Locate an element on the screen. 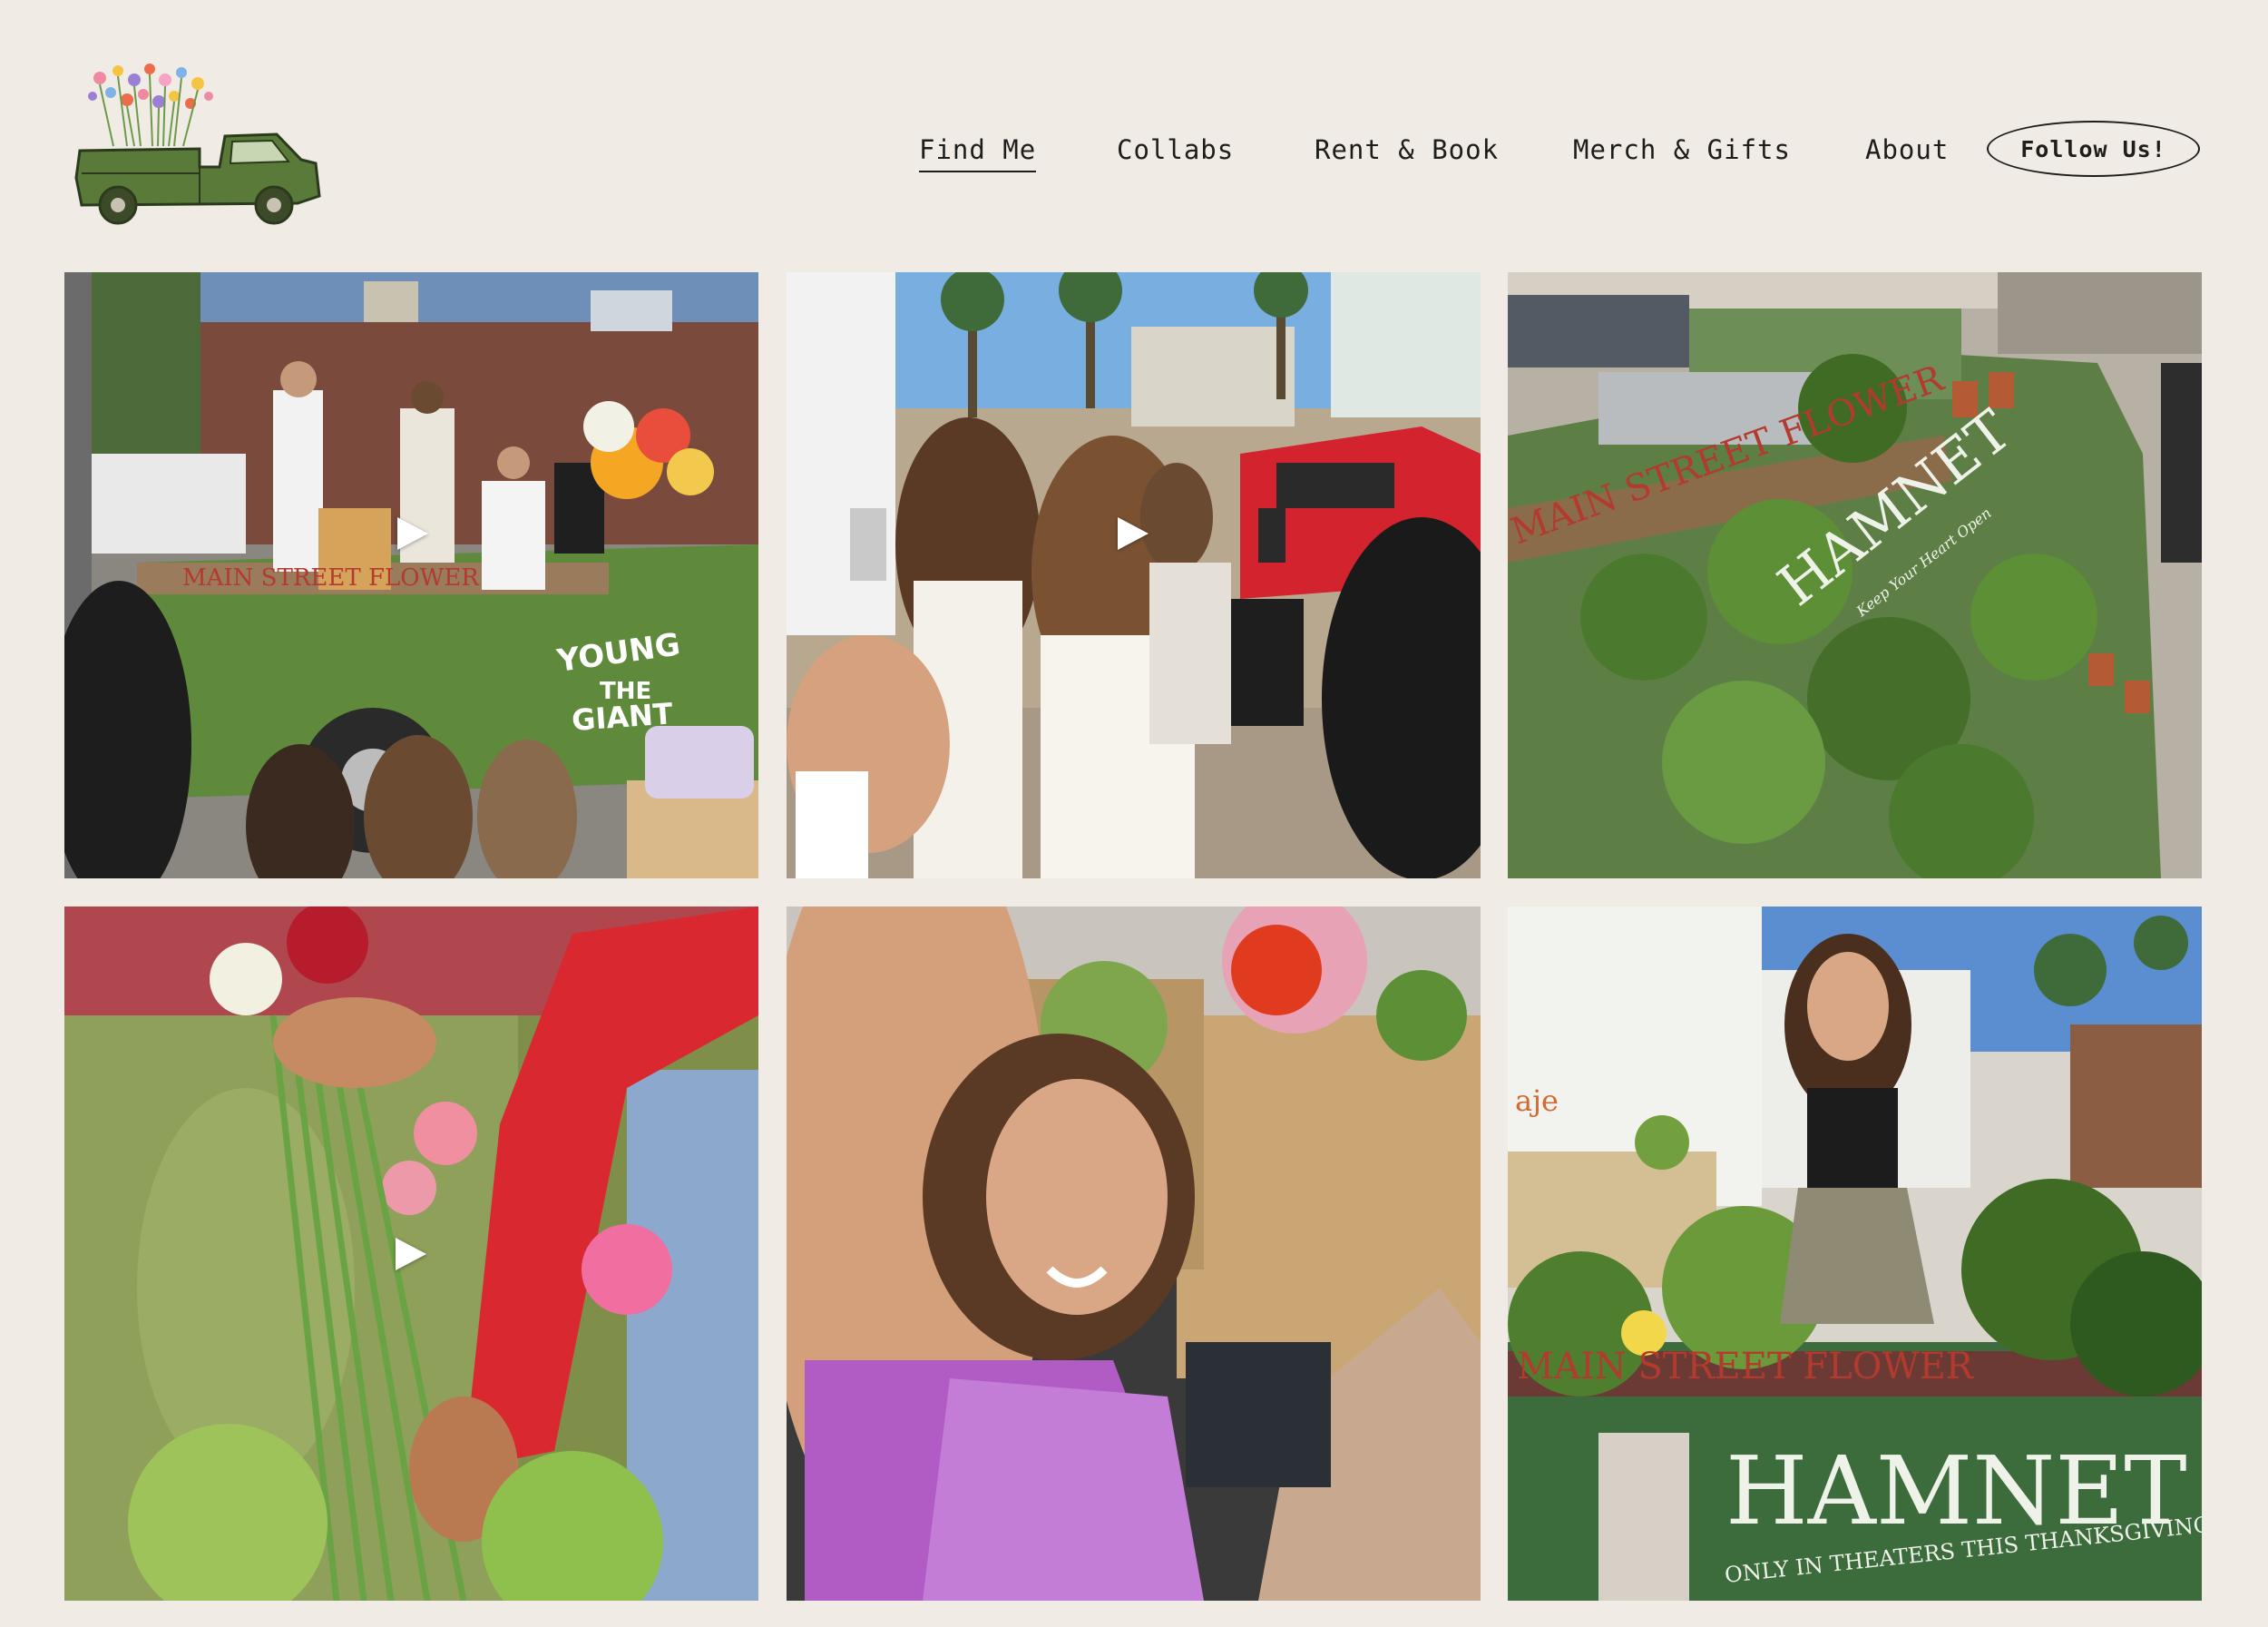 Image resolution: width=2268 pixels, height=1627 pixels. nav-link-find-me: Find Me is located at coordinates (978, 153).